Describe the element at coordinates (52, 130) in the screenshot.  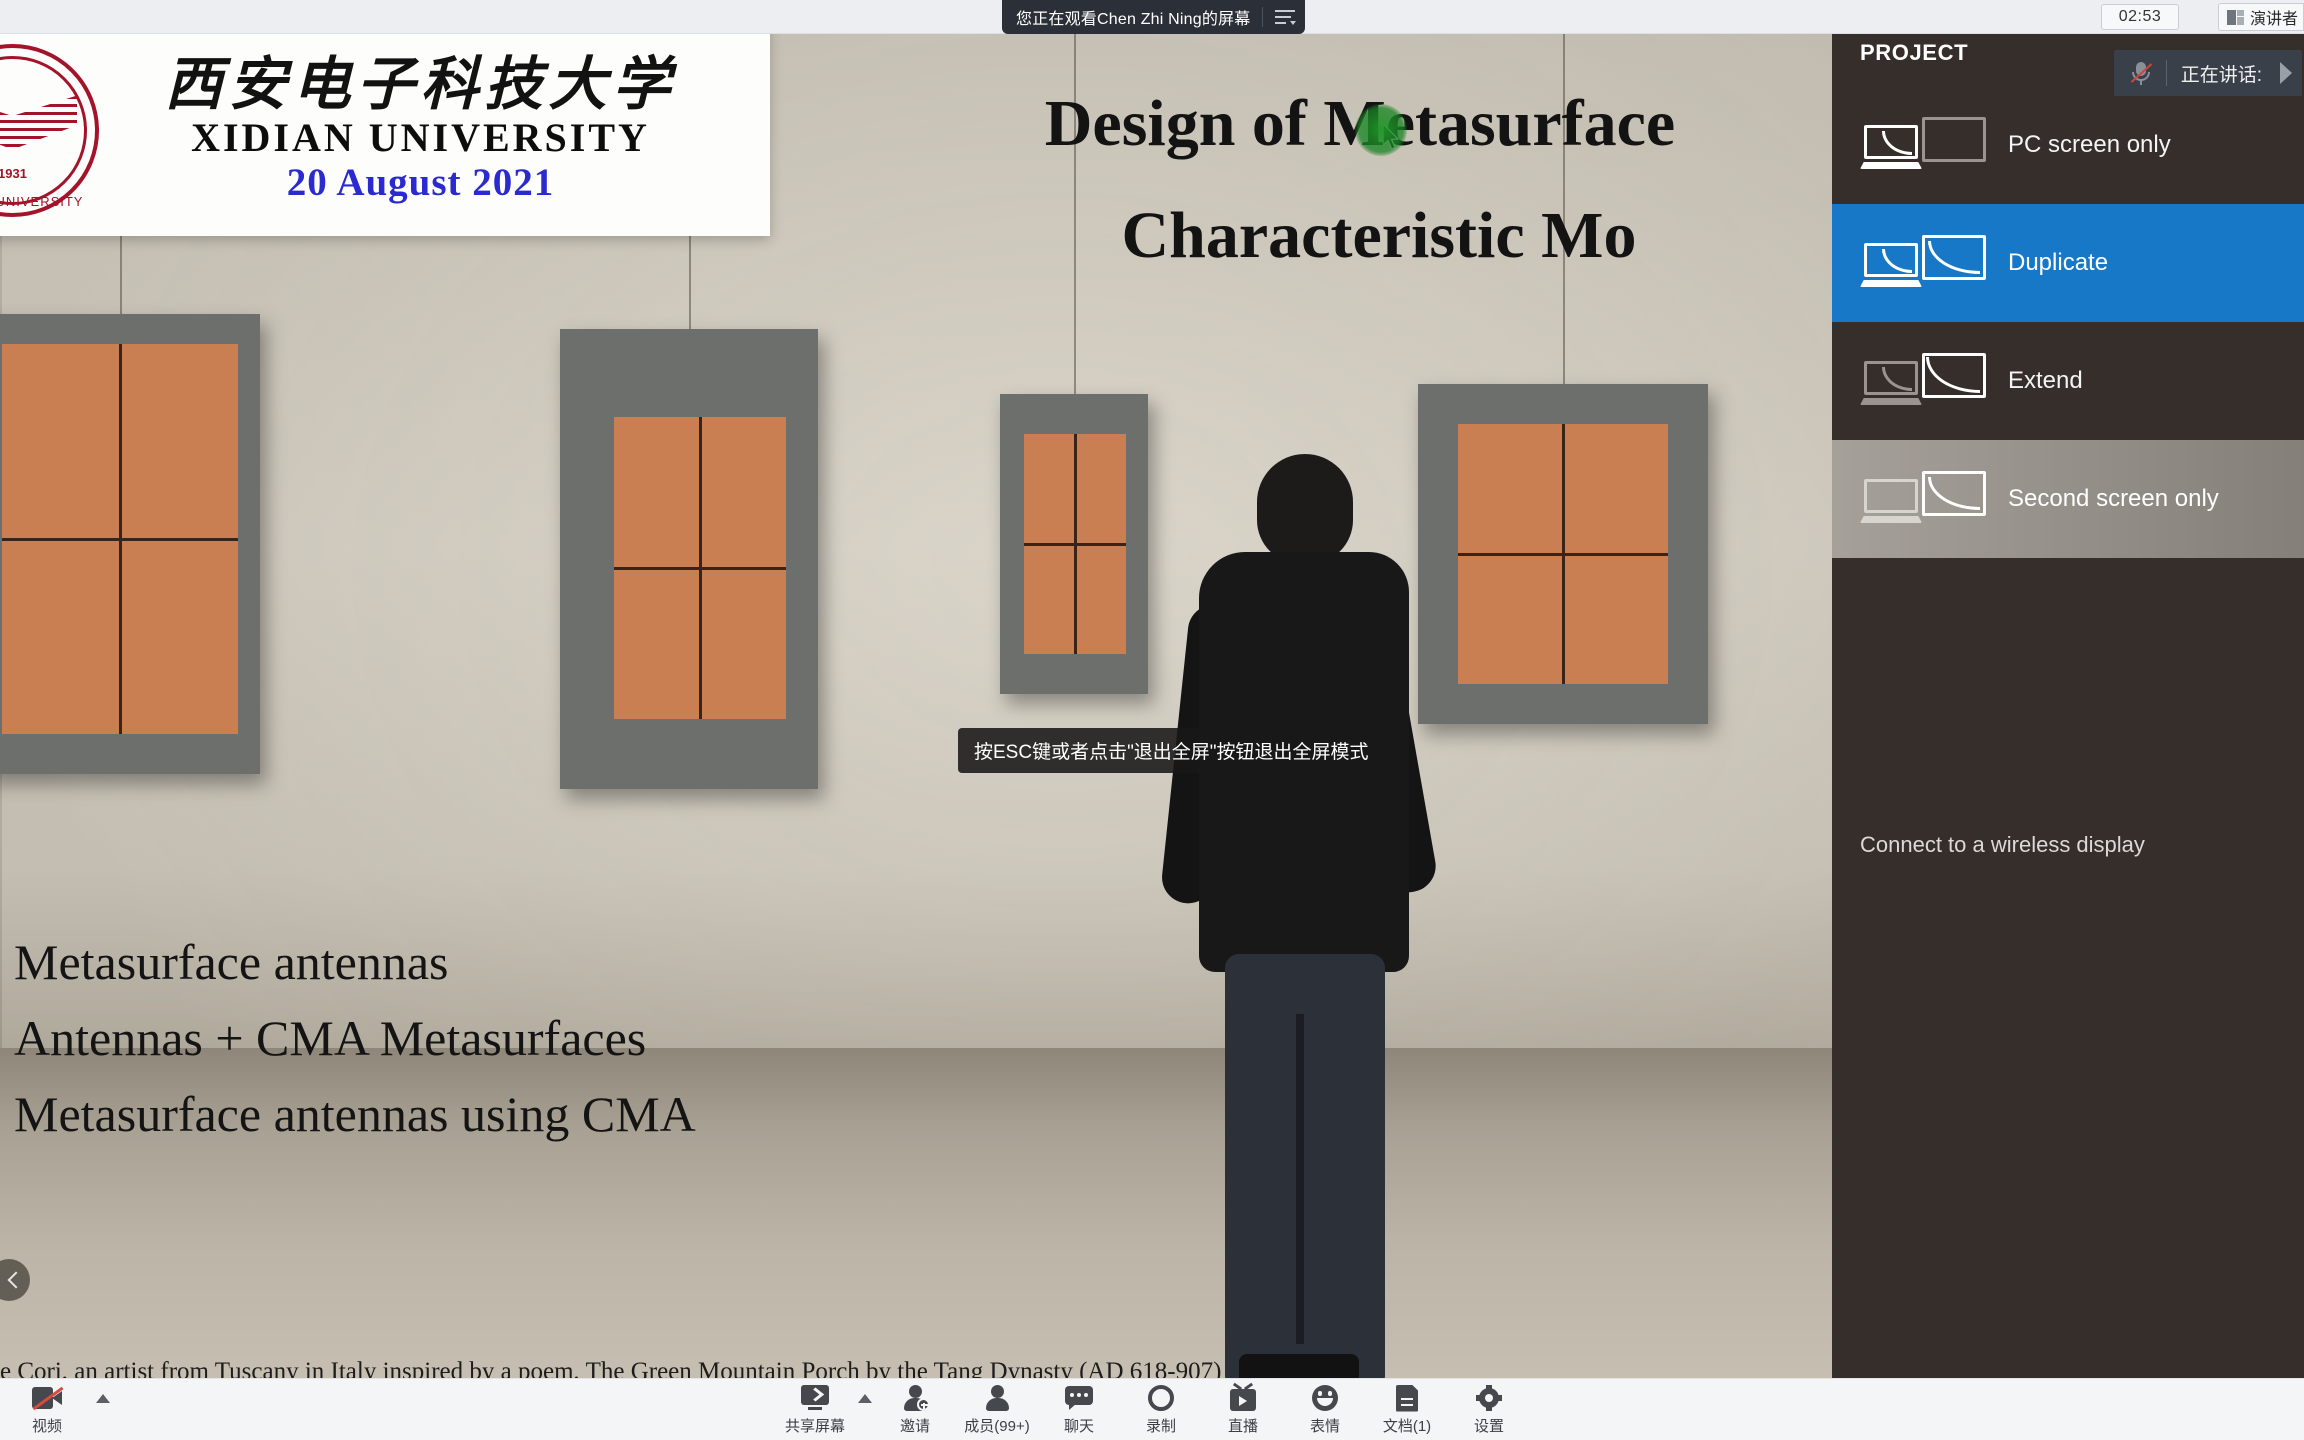
I see `xidian-crest-icon: 1931 XIDIAN UNIVERSITY` at that location.